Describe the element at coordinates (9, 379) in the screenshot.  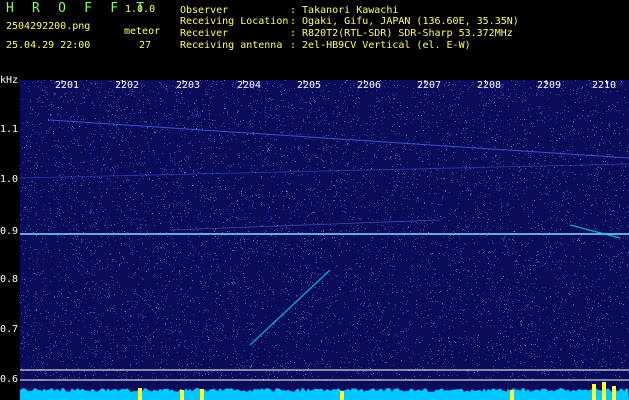
I see `freq-label: 0.6` at that location.